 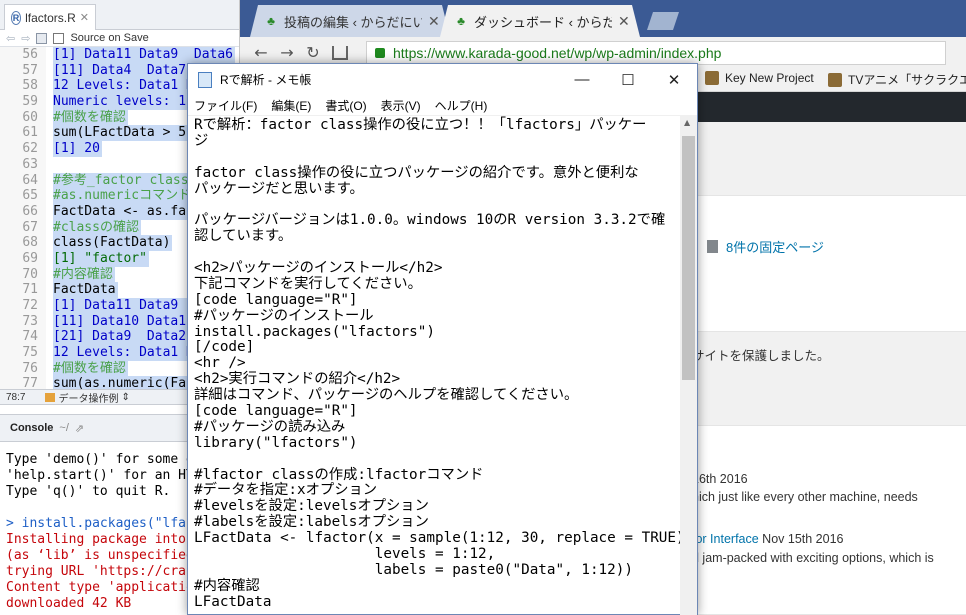 I want to click on bookmark-key-new-project: Key New Project, so click(x=759, y=78).